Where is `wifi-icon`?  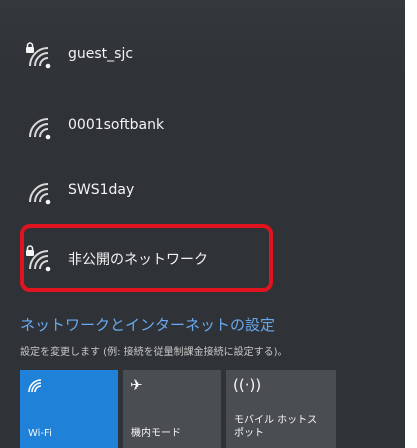
wifi-icon is located at coordinates (36, 387).